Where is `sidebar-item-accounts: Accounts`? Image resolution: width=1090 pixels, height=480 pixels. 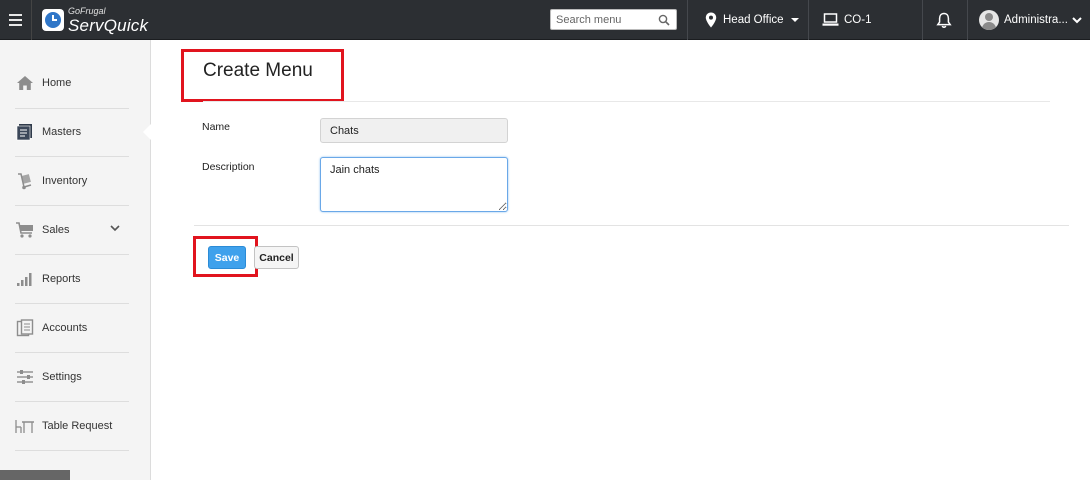 sidebar-item-accounts: Accounts is located at coordinates (75, 327).